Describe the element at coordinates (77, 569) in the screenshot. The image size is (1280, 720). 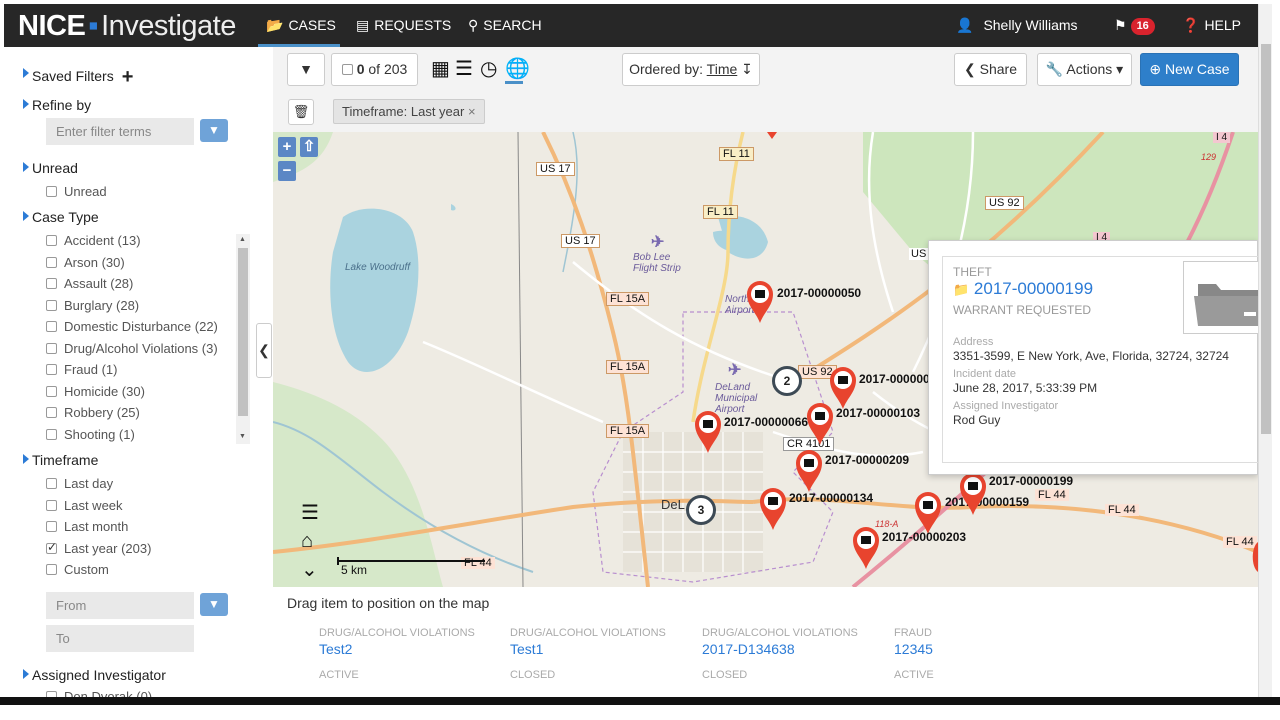
I see `timeframe-option: Custom` at that location.